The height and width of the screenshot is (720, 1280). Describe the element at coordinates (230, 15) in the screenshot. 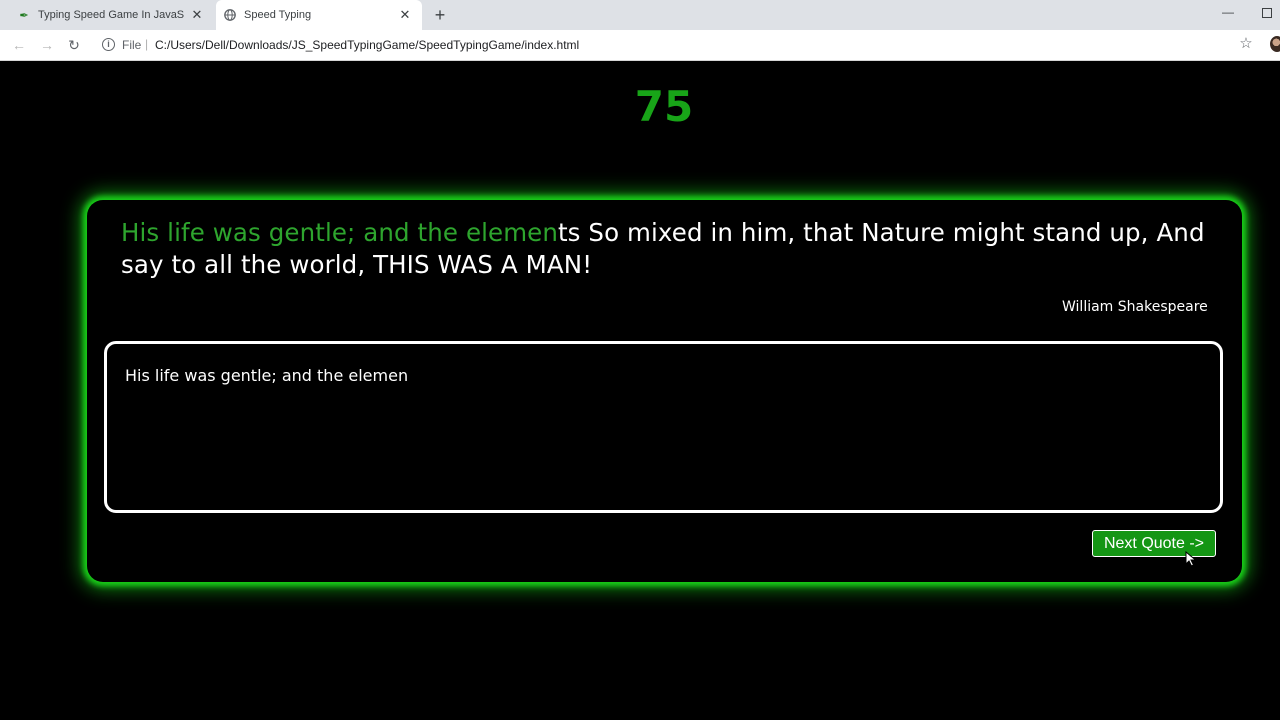

I see `globe-icon` at that location.